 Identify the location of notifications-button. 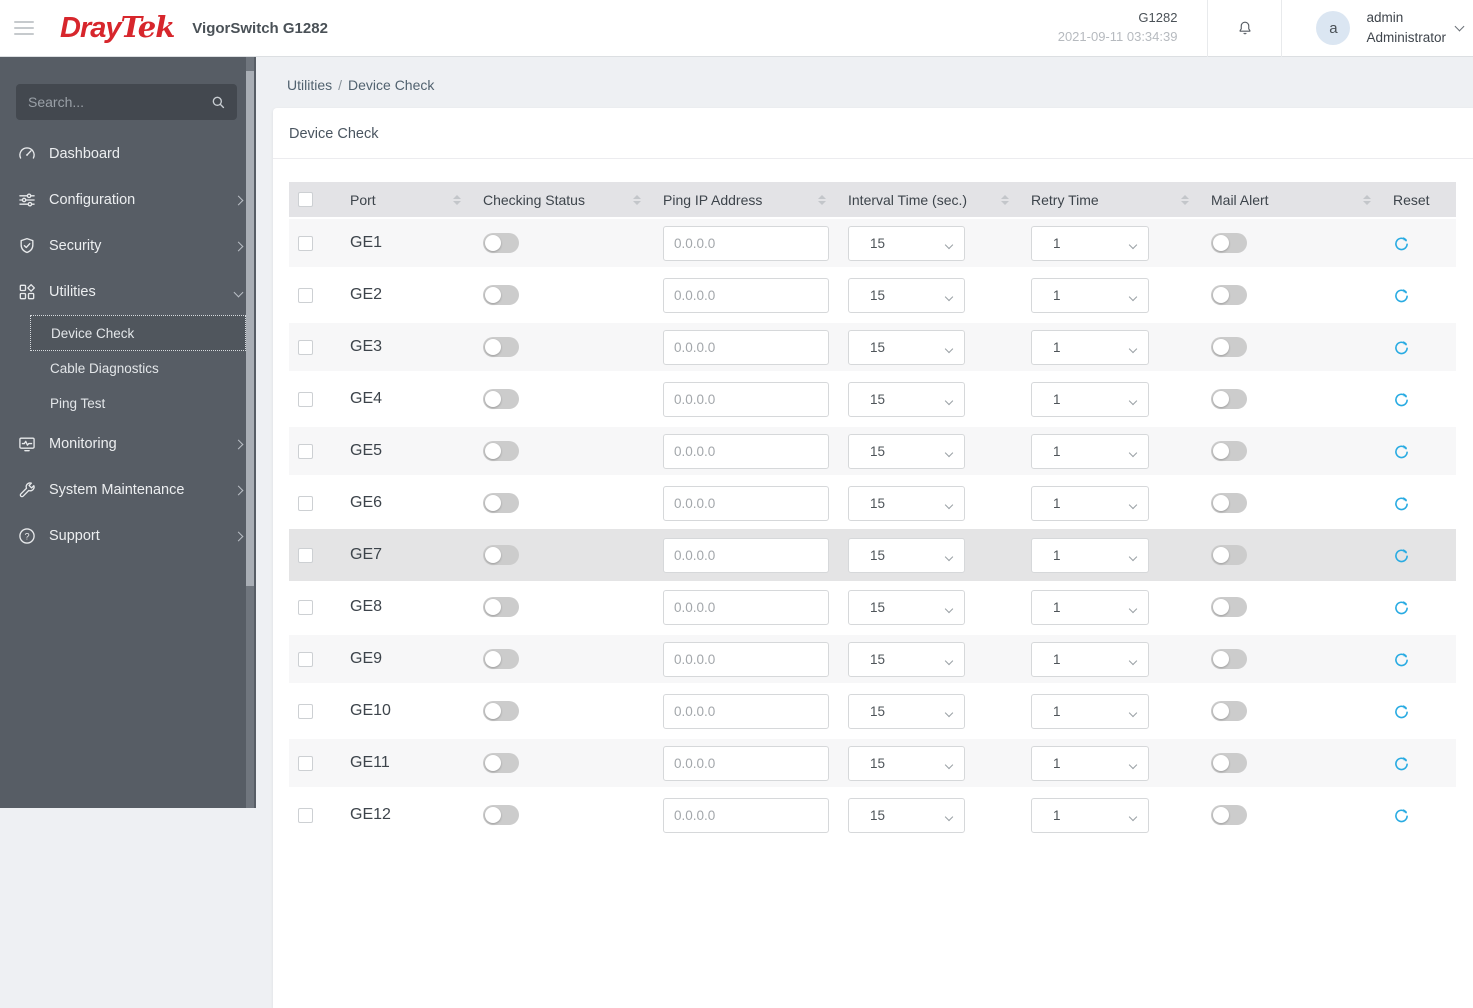
(1244, 28).